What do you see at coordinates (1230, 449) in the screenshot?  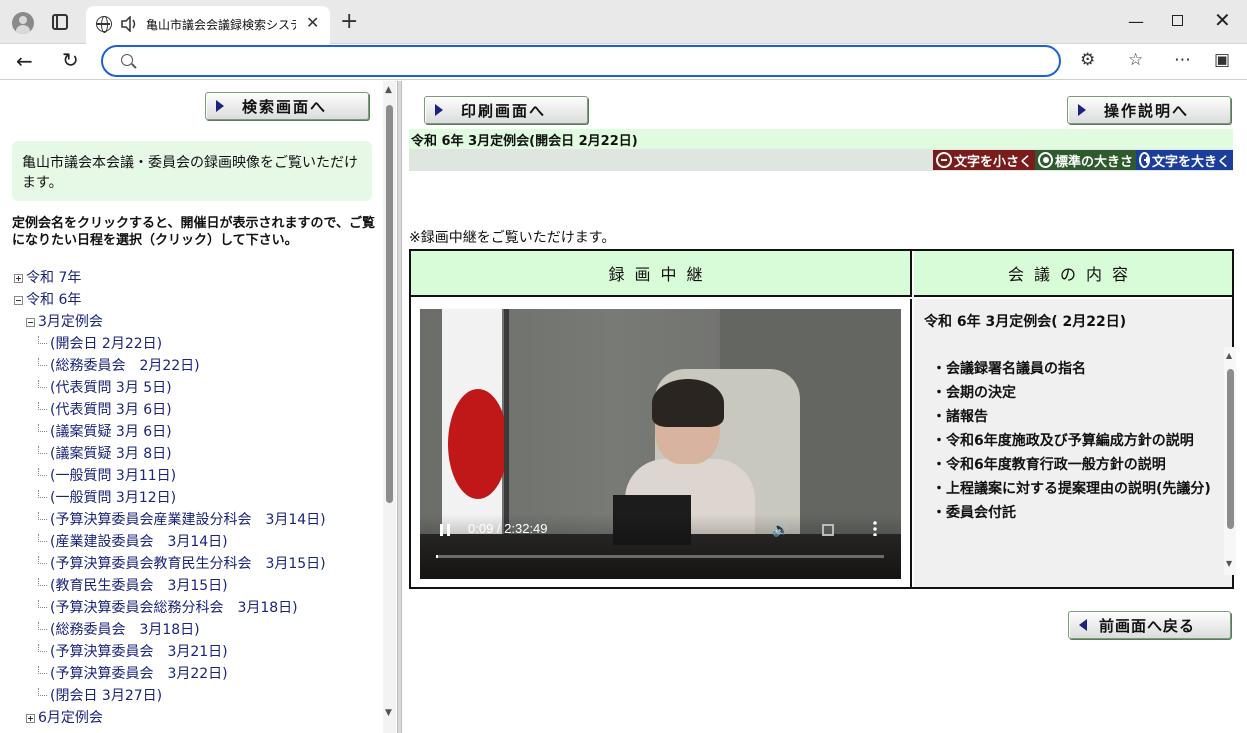 I see `content-scroll-thumb` at bounding box center [1230, 449].